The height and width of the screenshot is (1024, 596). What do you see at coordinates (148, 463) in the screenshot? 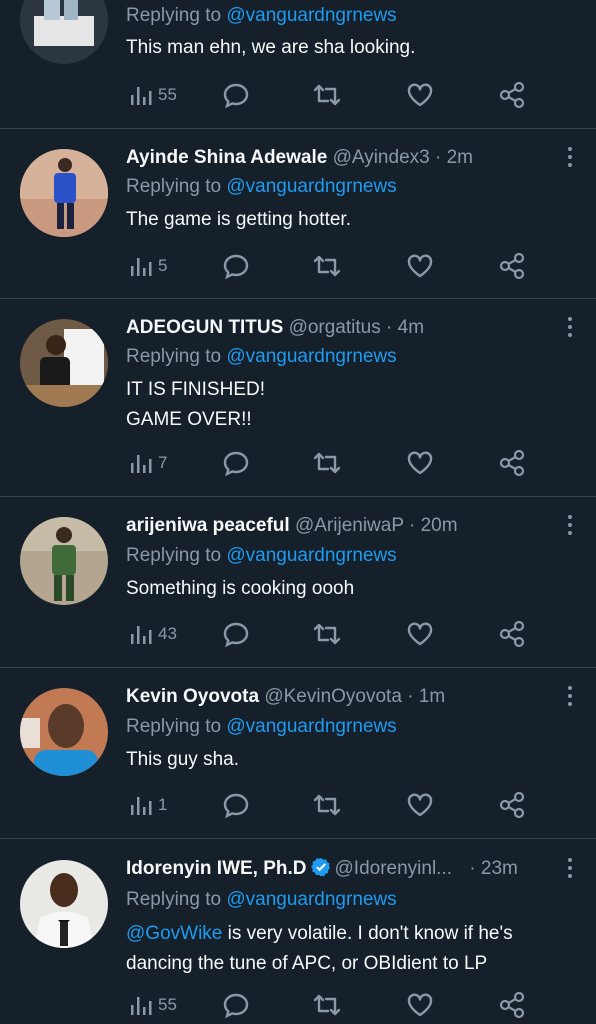
I see `views-button: 7` at bounding box center [148, 463].